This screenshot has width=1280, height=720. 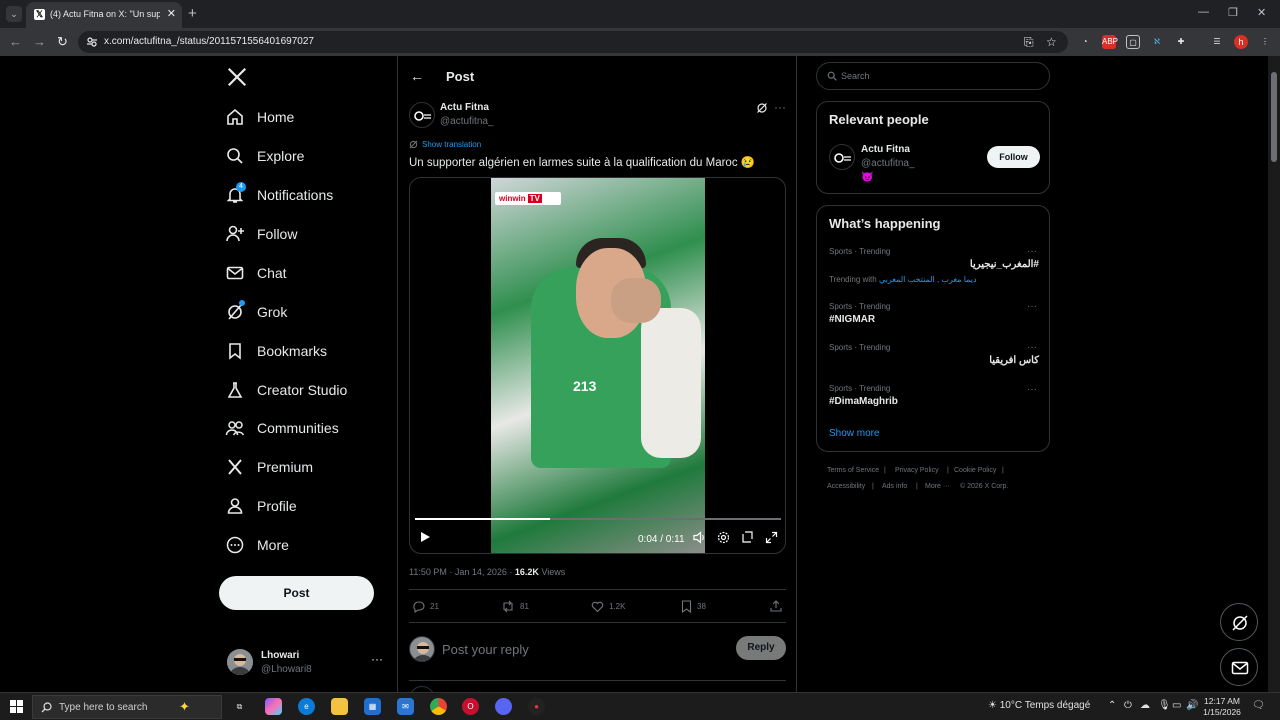 What do you see at coordinates (598, 519) in the screenshot?
I see `video-progress-bar` at bounding box center [598, 519].